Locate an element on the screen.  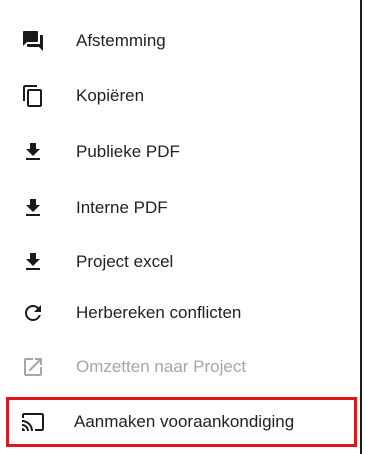
menu-item-publieke-pdf: Publieke PDF is located at coordinates (180, 152).